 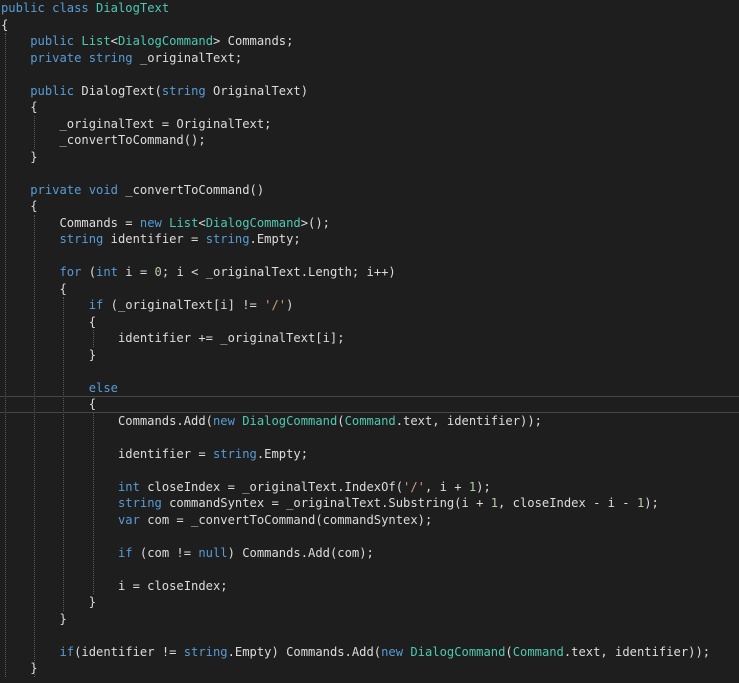 What do you see at coordinates (369, 124) in the screenshot?
I see `code-line: _originalText = OriginalText;` at bounding box center [369, 124].